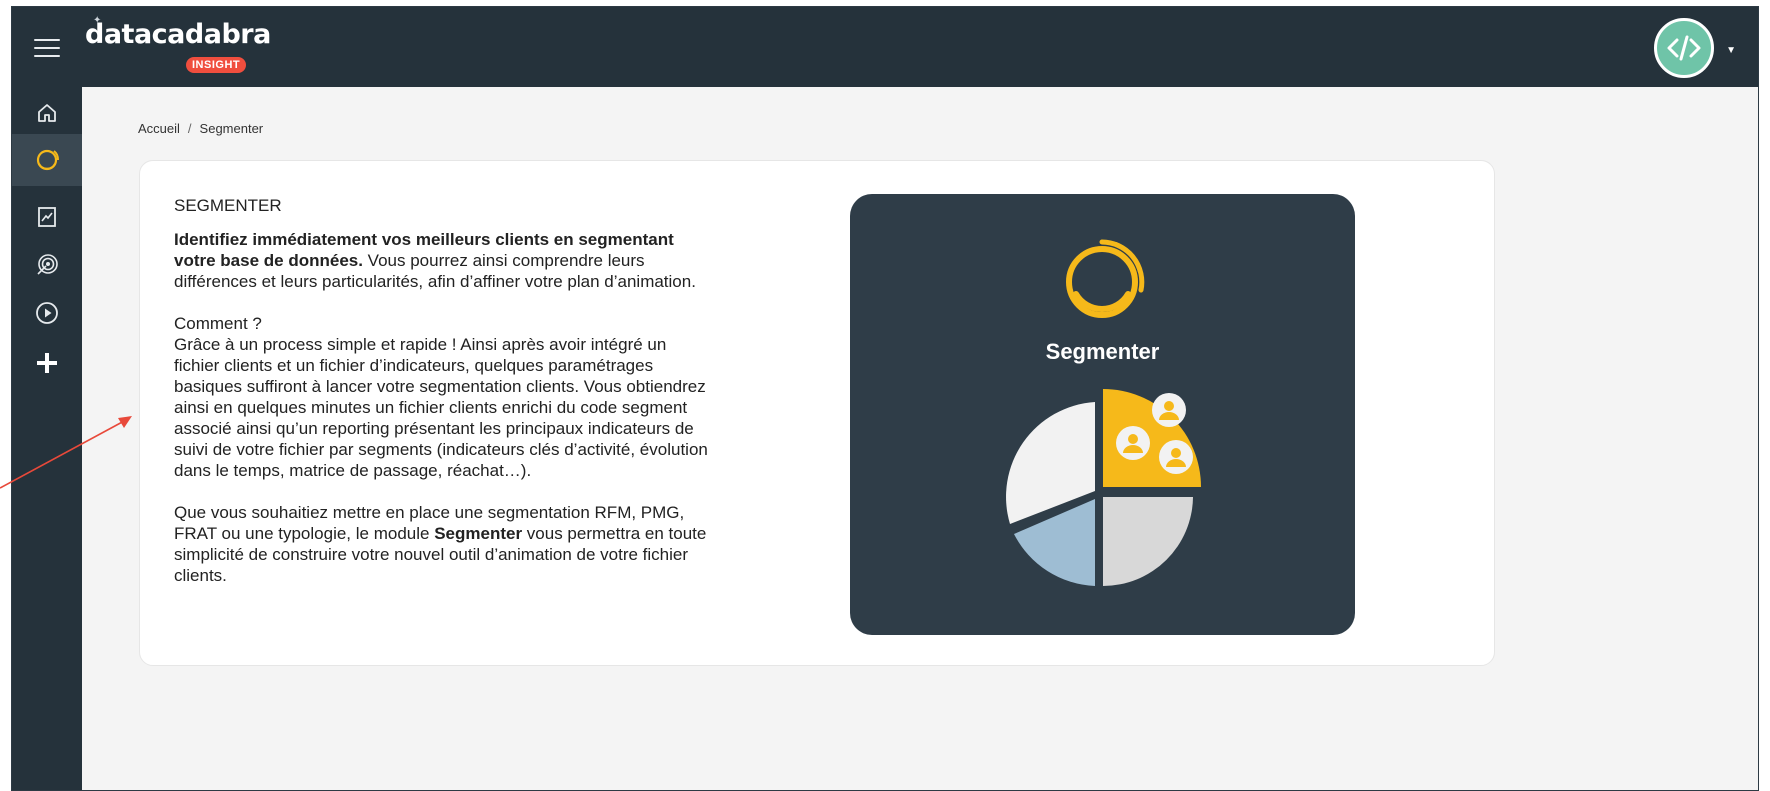 This screenshot has height=791, width=1770. Describe the element at coordinates (478, 533) in the screenshot. I see `closing-bold-text: Segmenter` at that location.